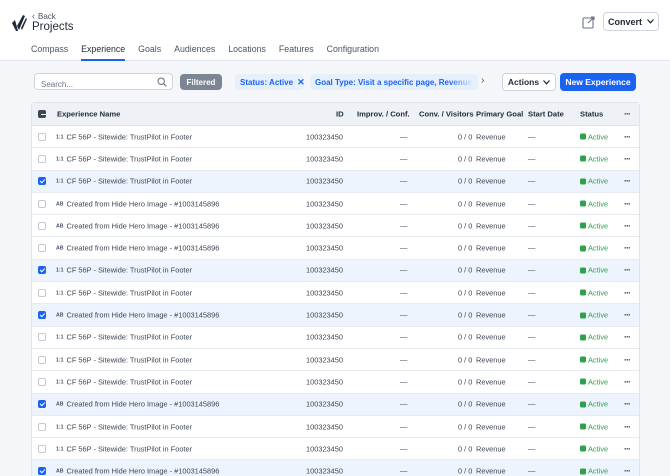 This screenshot has height=476, width=670. Describe the element at coordinates (296, 52) in the screenshot. I see `tab-features: Features` at that location.